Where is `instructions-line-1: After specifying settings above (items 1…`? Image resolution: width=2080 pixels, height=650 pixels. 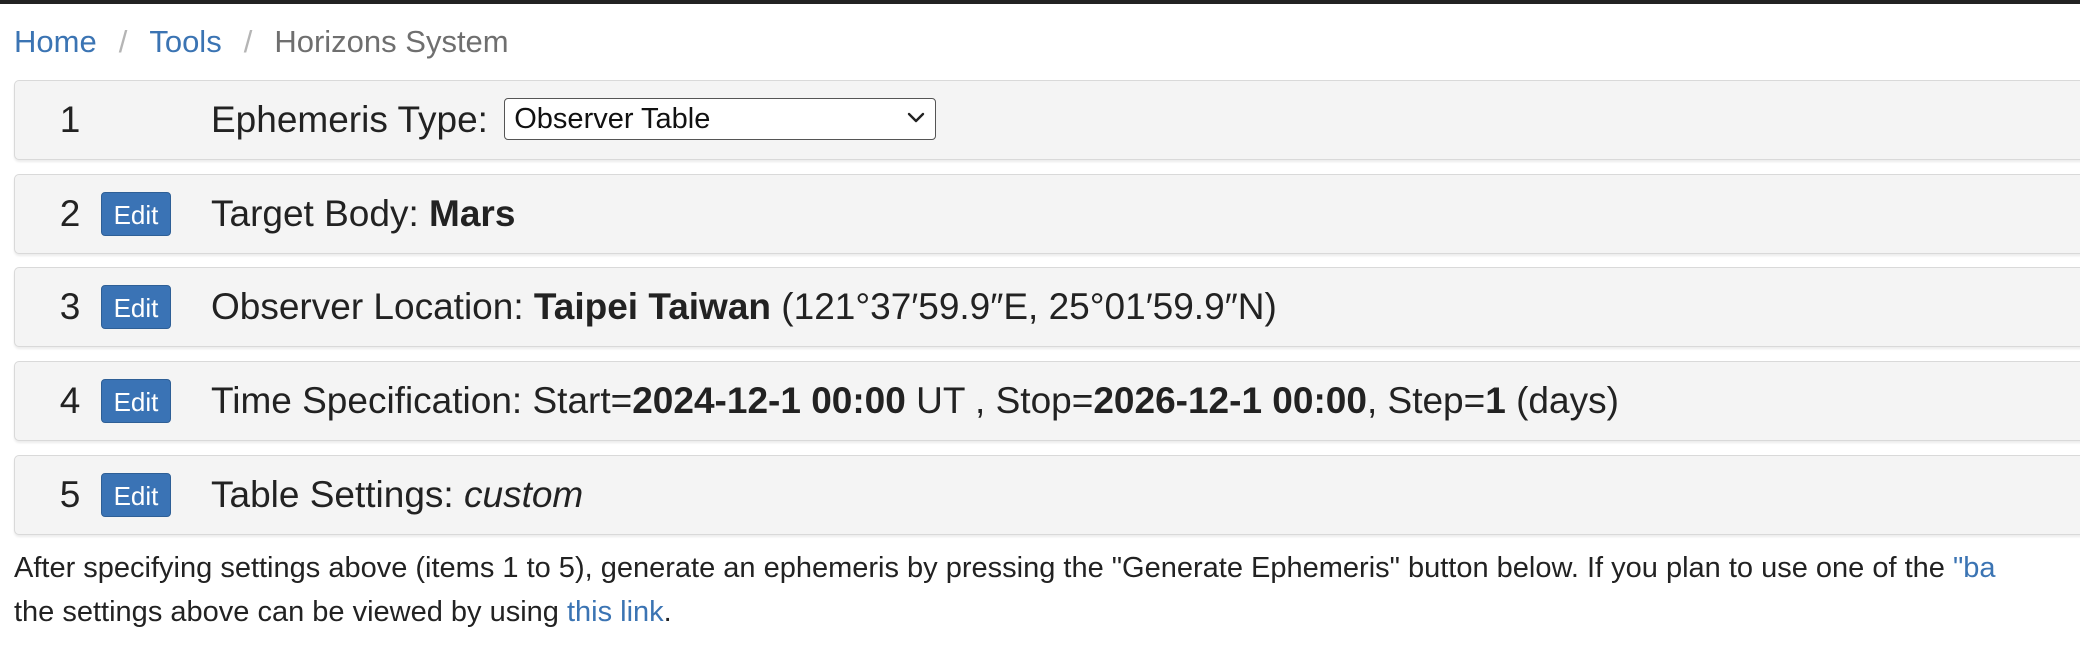 instructions-line-1: After specifying settings above (items 1… is located at coordinates (1005, 568).